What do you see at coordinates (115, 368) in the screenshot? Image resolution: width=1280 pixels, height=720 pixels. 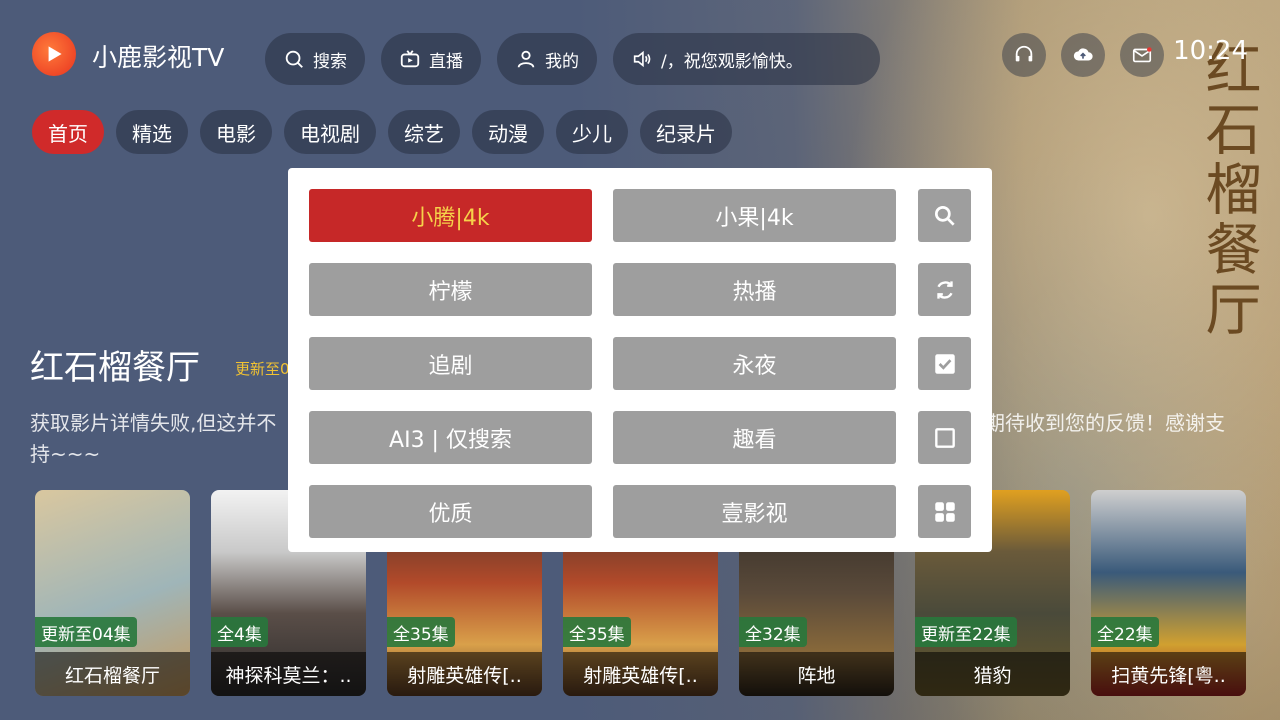 I see `hero-title: 红石榴餐厅` at bounding box center [115, 368].